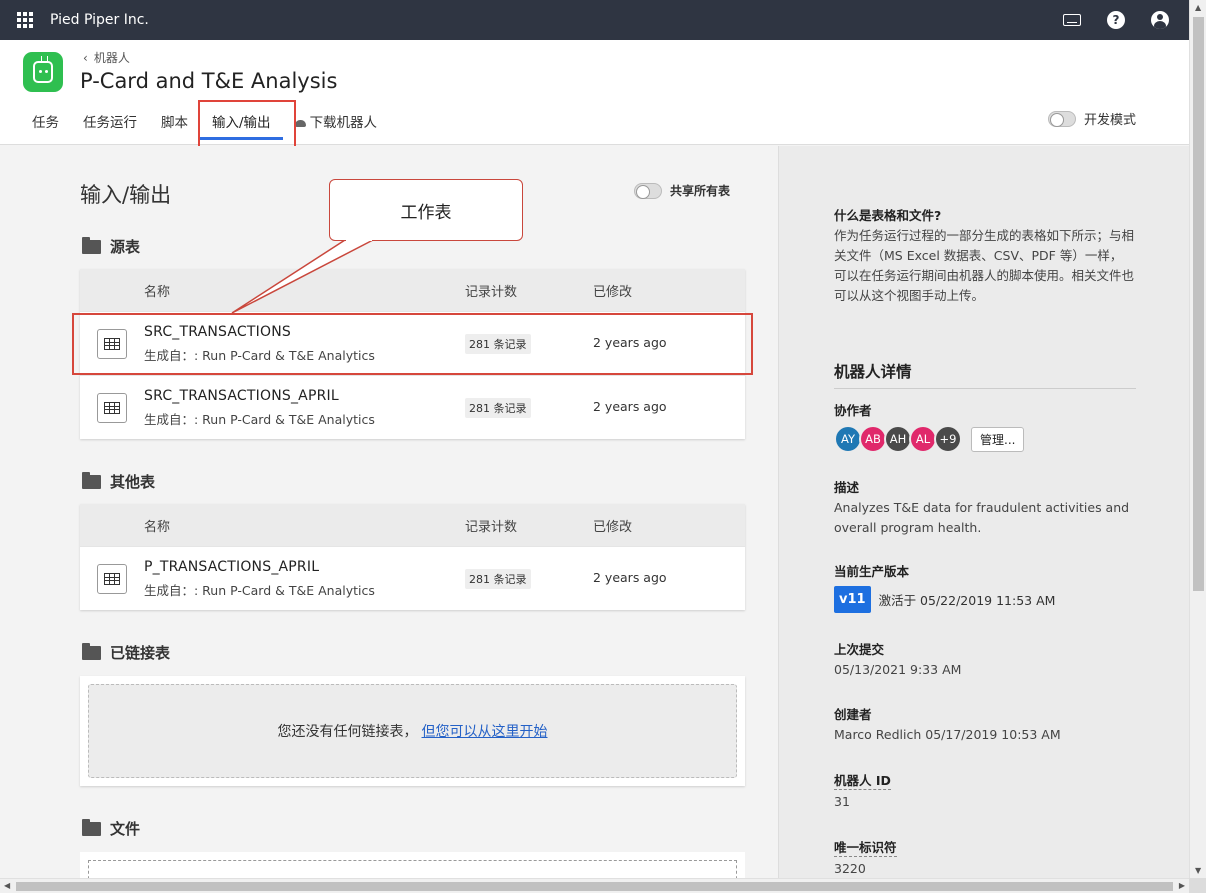  What do you see at coordinates (85, 58) in the screenshot?
I see `chevron-left-icon: ‹` at bounding box center [85, 58].